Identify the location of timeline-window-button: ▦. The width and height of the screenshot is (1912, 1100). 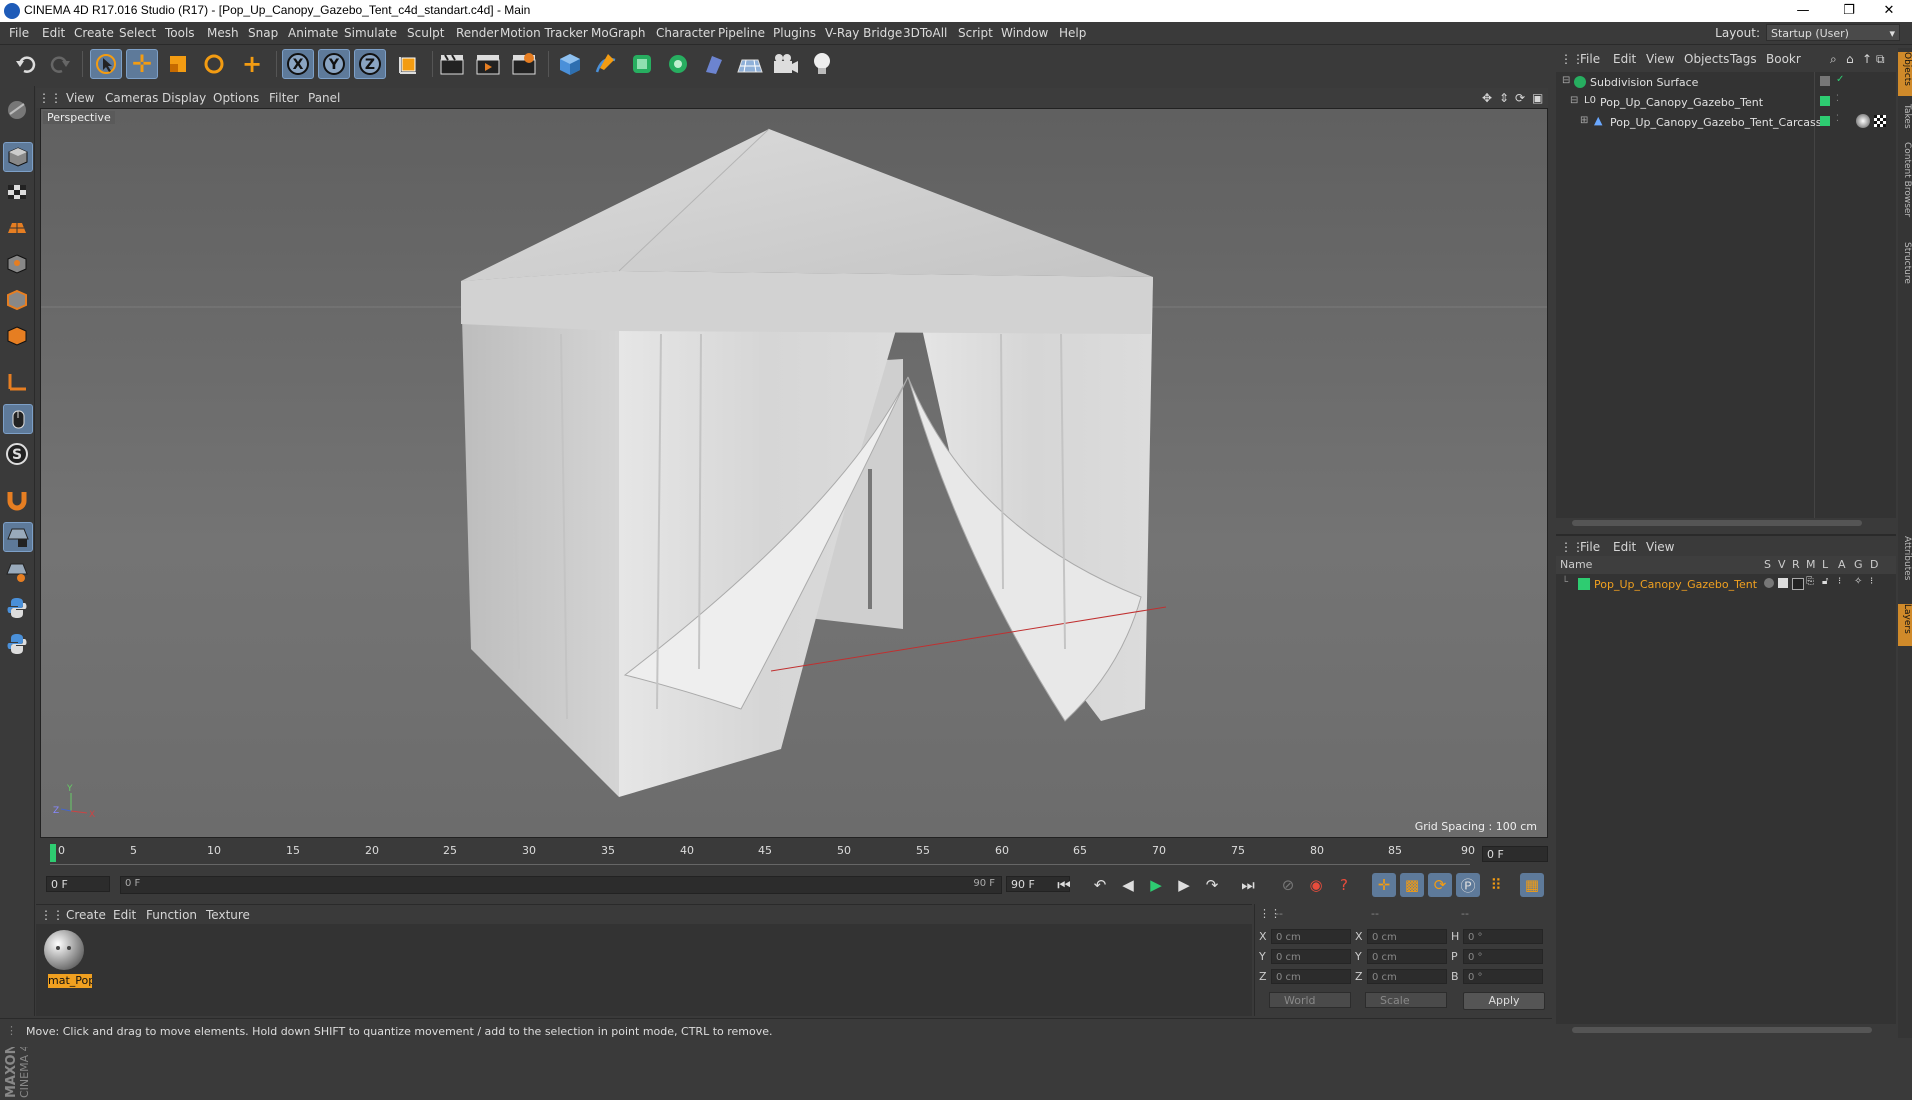
(1532, 885).